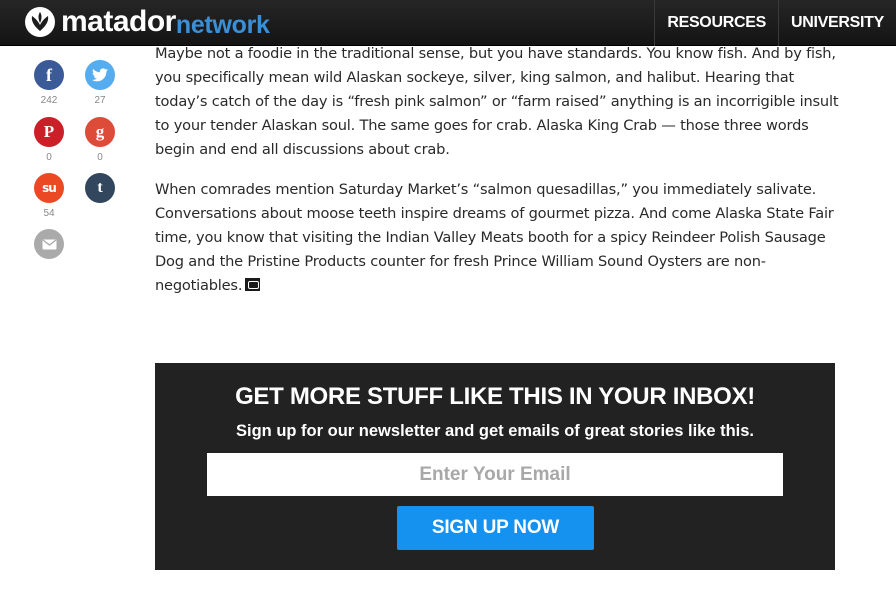 This screenshot has height=597, width=896. What do you see at coordinates (495, 528) in the screenshot?
I see `sign-up-button: SIGN UP NOW` at bounding box center [495, 528].